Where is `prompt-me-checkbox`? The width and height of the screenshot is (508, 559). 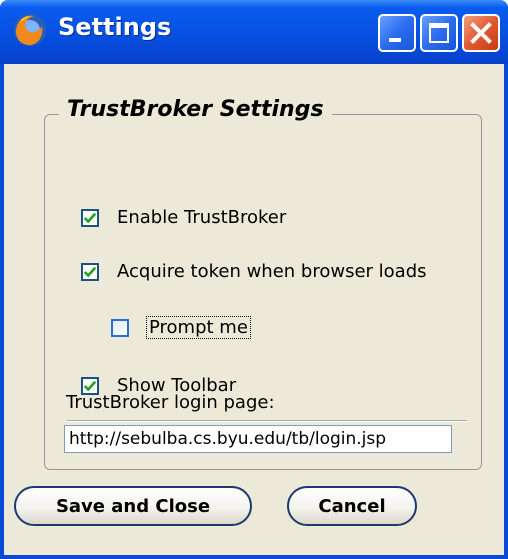 prompt-me-checkbox is located at coordinates (120, 327).